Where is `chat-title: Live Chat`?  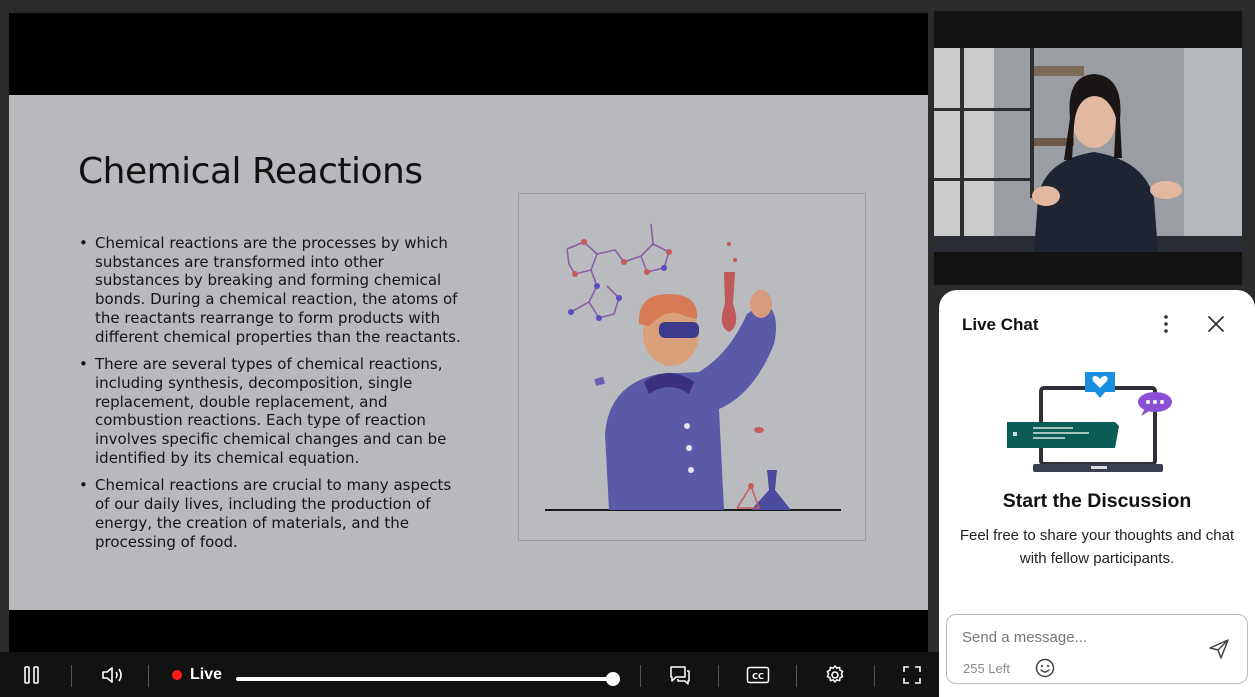 chat-title: Live Chat is located at coordinates (1000, 324).